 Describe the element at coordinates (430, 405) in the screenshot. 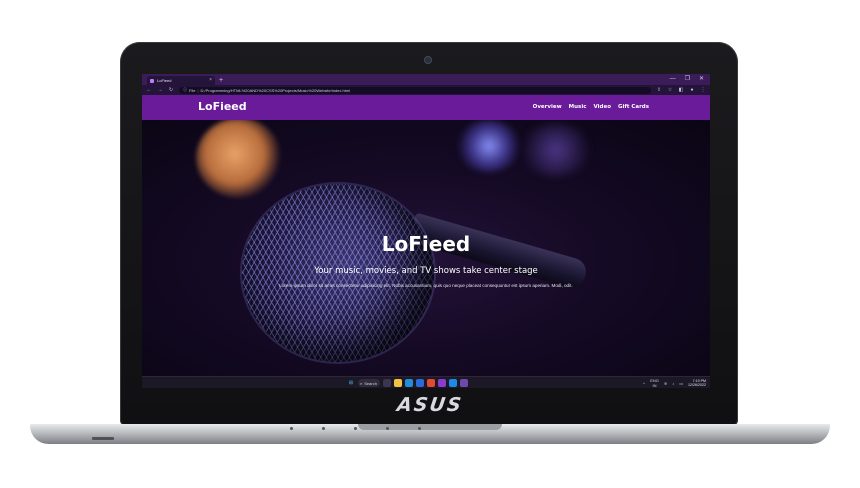

I see `laptop-brand-logo: ASUS` at that location.